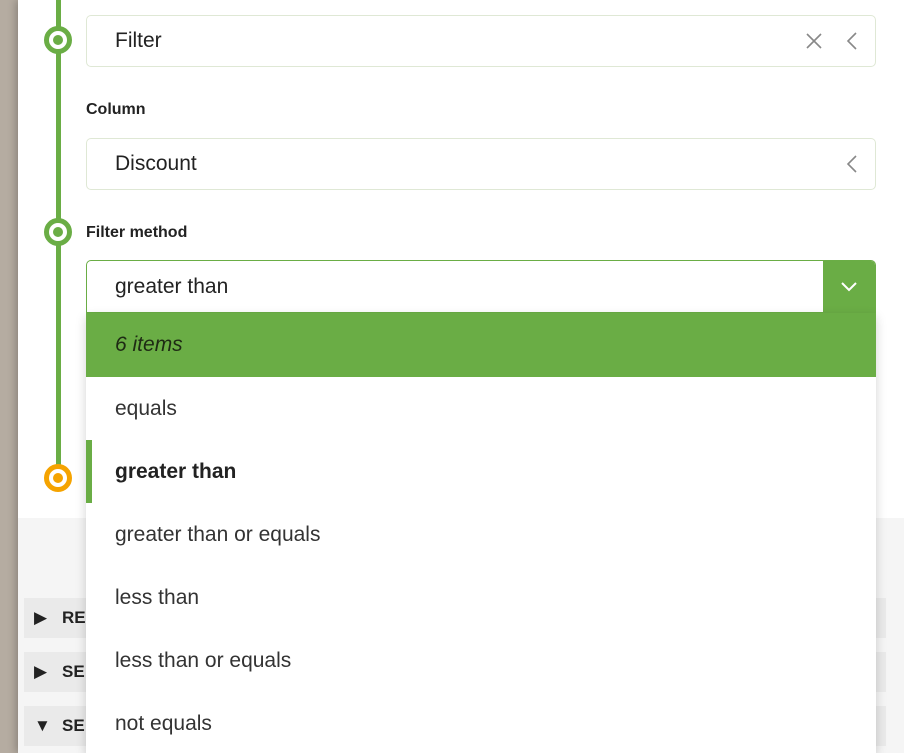  What do you see at coordinates (157, 597) in the screenshot?
I see `option-label: less than` at bounding box center [157, 597].